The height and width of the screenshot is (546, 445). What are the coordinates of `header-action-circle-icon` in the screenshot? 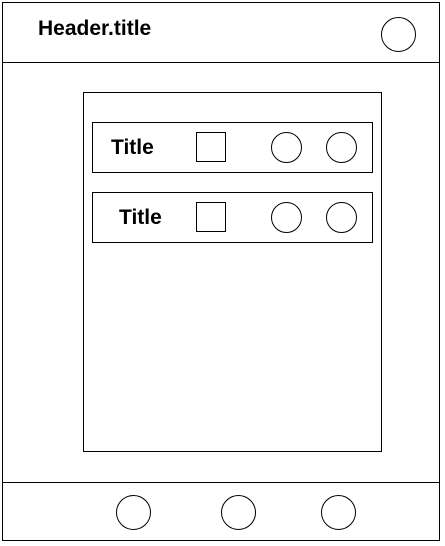 It's located at (398, 34).